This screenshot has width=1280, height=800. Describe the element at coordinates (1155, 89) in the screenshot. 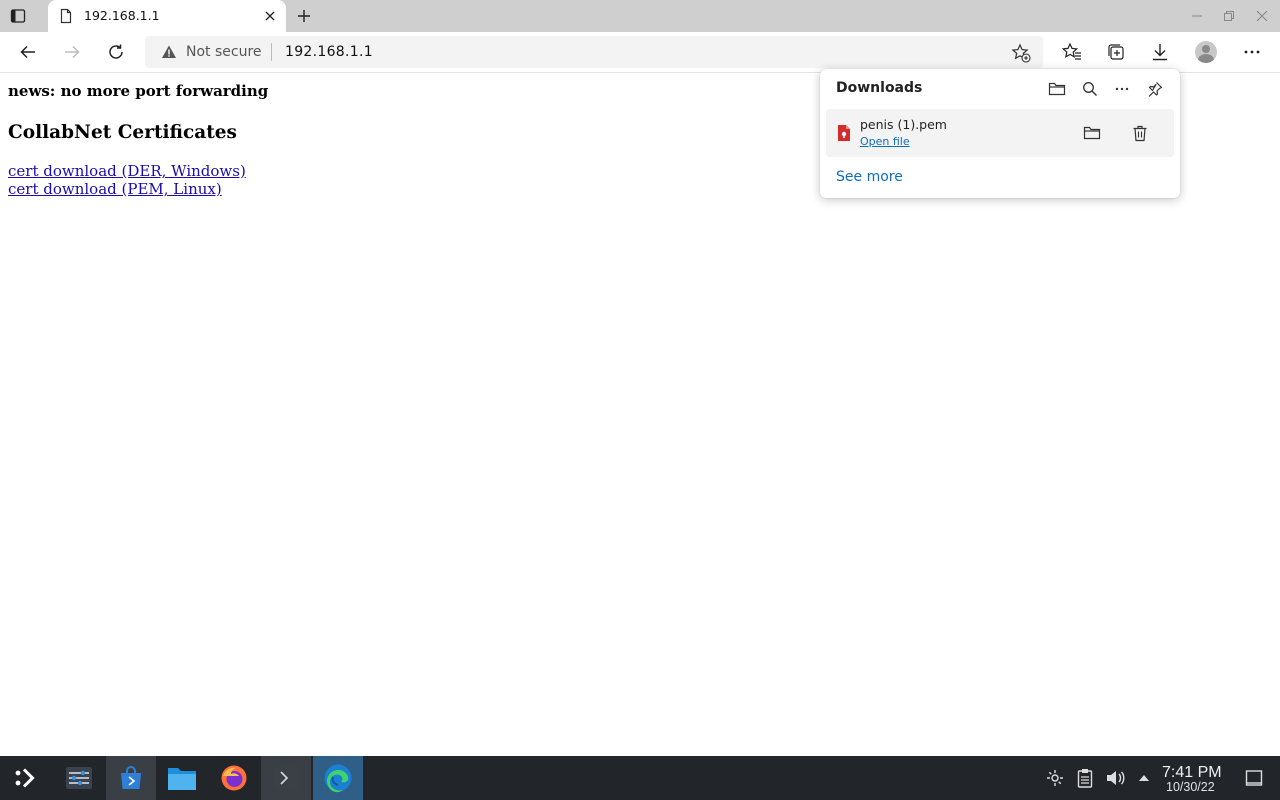

I see `pin-icon` at that location.